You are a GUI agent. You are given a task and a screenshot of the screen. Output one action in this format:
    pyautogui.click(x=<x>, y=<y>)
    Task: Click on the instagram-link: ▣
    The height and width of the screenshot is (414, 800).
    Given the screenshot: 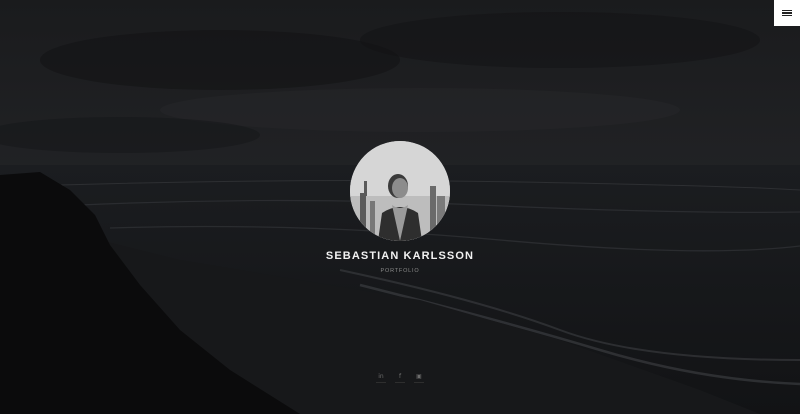 What is the action you would take?
    pyautogui.click(x=419, y=378)
    